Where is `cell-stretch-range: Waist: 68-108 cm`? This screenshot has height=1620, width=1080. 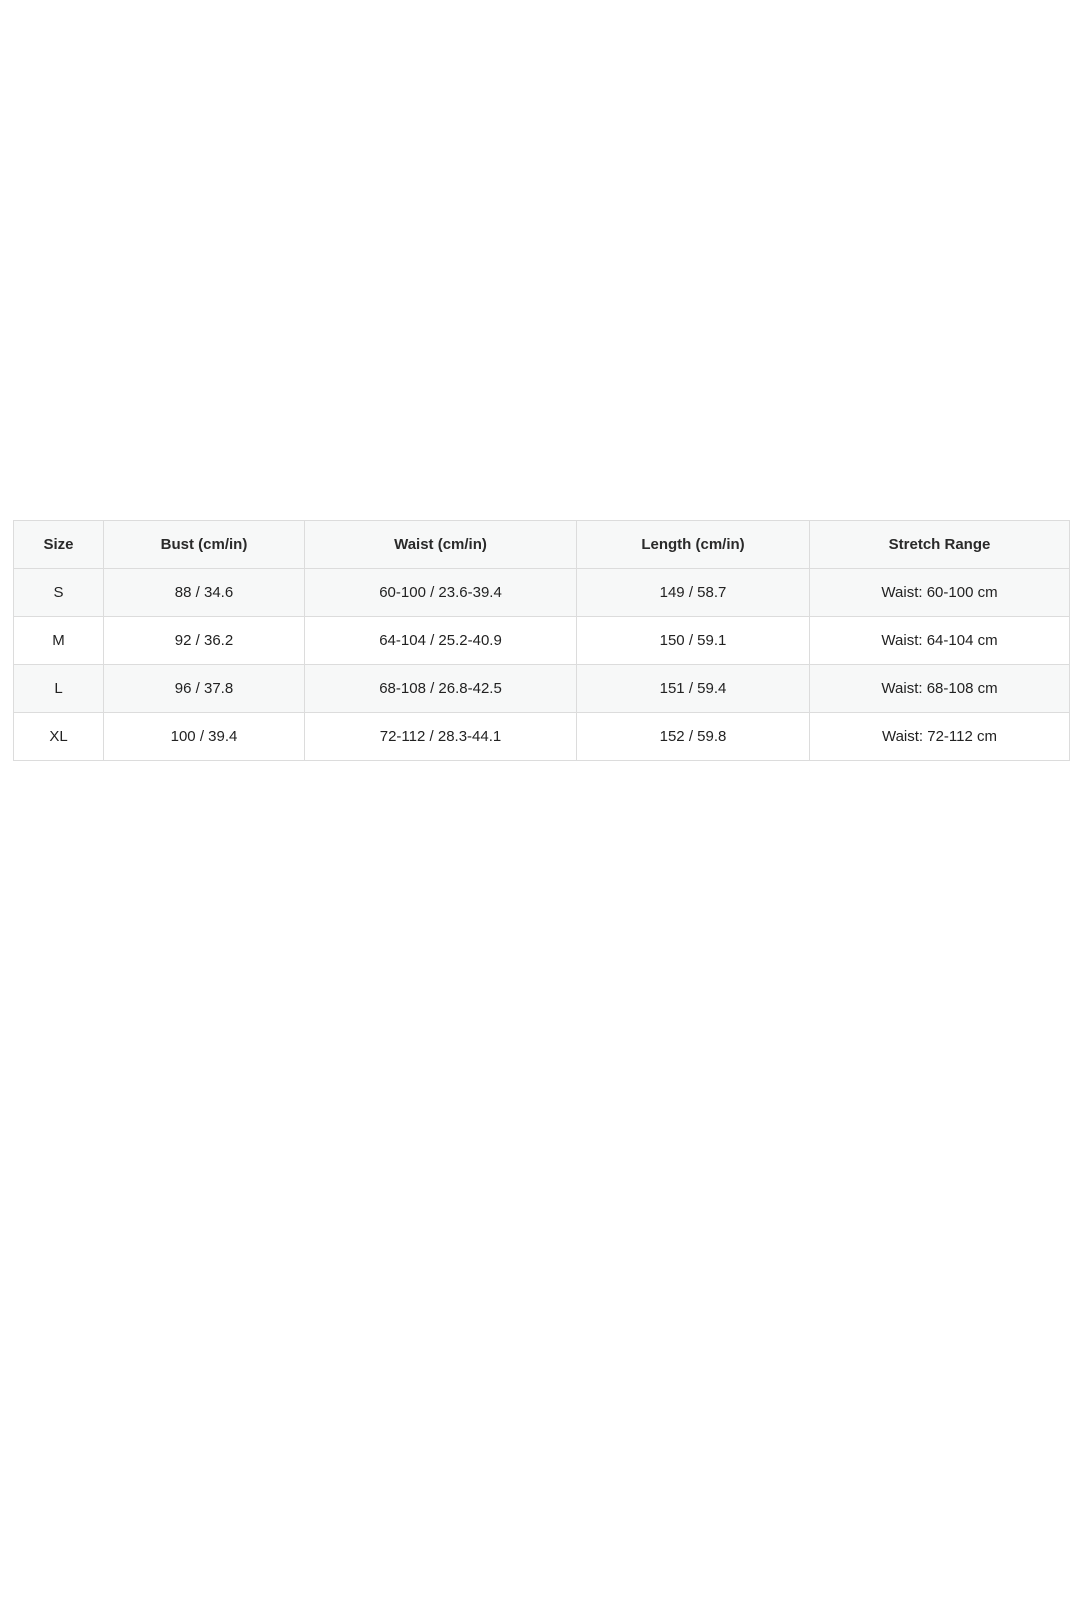
cell-stretch-range: Waist: 68-108 cm is located at coordinates (939, 688).